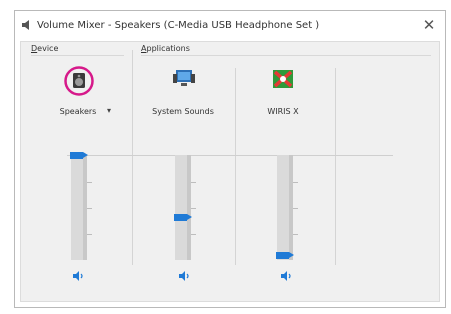  I want to click on speaker-device-icon, so click(79, 81).